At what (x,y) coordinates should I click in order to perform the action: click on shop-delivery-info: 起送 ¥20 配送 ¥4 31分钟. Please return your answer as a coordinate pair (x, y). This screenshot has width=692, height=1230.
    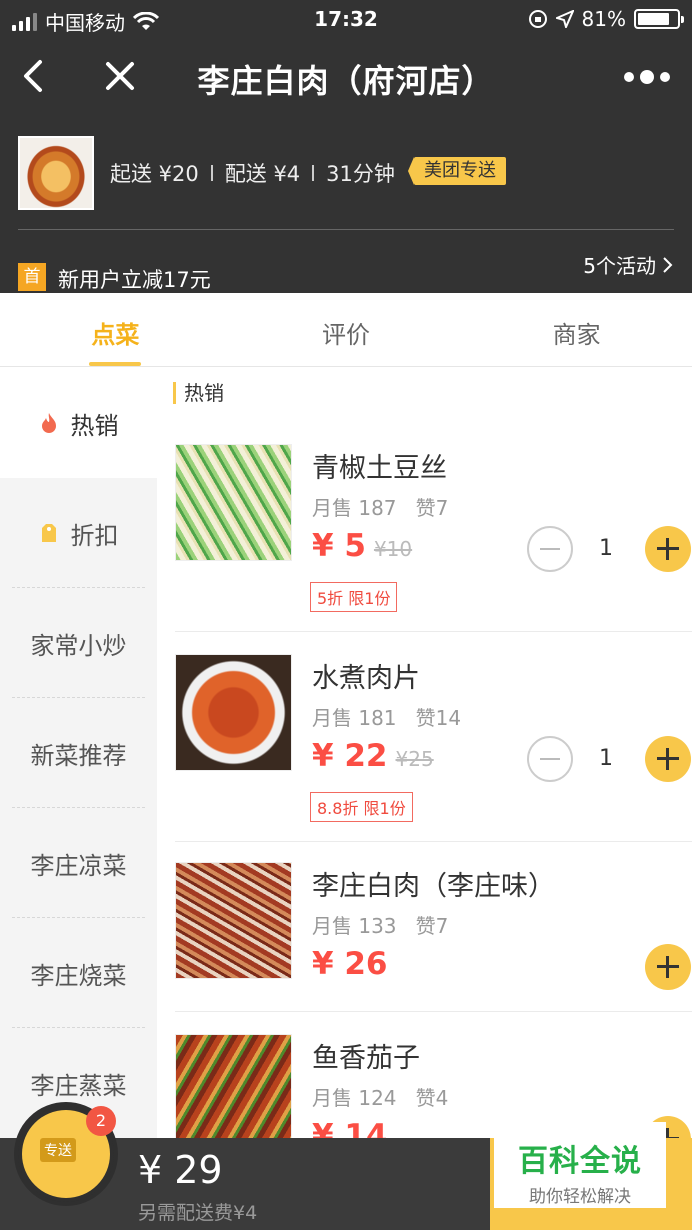
    Looking at the image, I should click on (252, 173).